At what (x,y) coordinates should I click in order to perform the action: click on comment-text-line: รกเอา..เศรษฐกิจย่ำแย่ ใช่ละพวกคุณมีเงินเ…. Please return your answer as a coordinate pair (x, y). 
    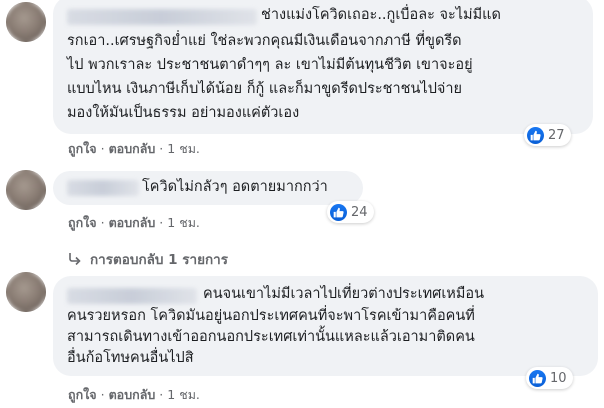
    Looking at the image, I should click on (264, 41).